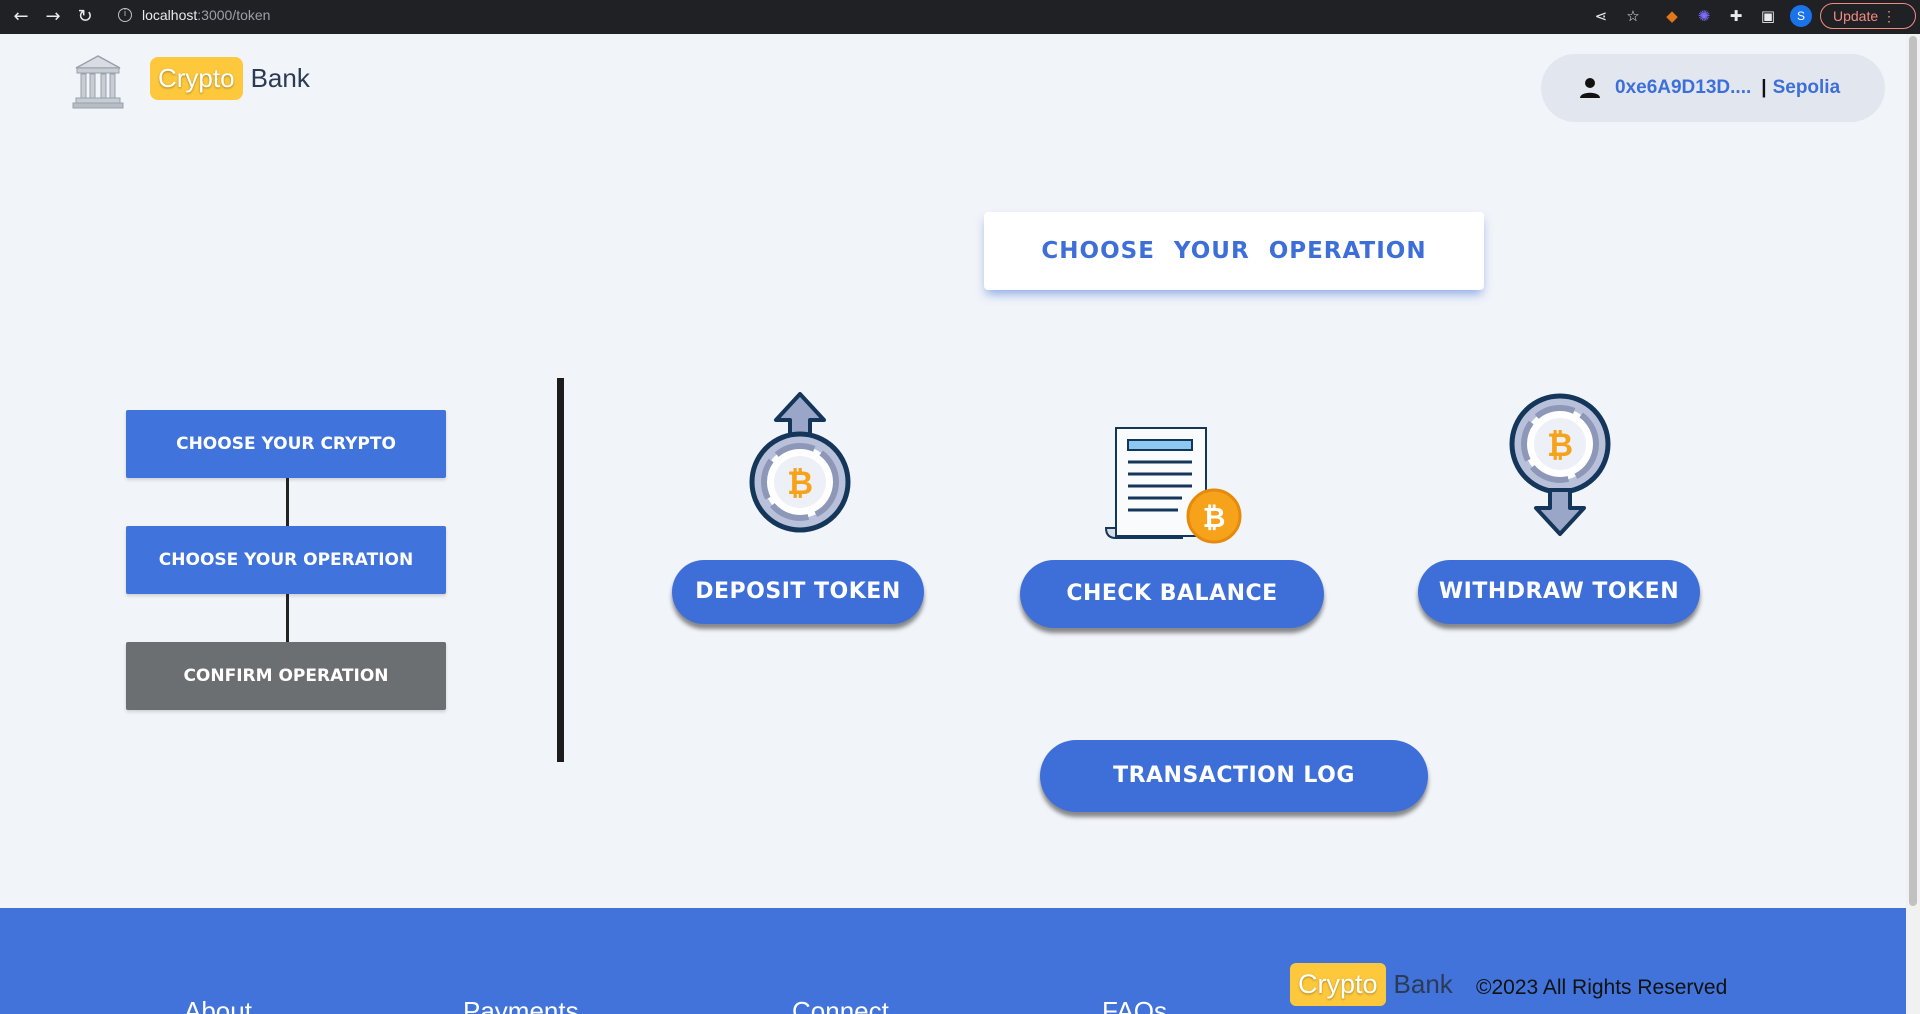 The height and width of the screenshot is (1014, 1920). I want to click on footer-brand-logo: Crypto Bank, so click(1371, 984).